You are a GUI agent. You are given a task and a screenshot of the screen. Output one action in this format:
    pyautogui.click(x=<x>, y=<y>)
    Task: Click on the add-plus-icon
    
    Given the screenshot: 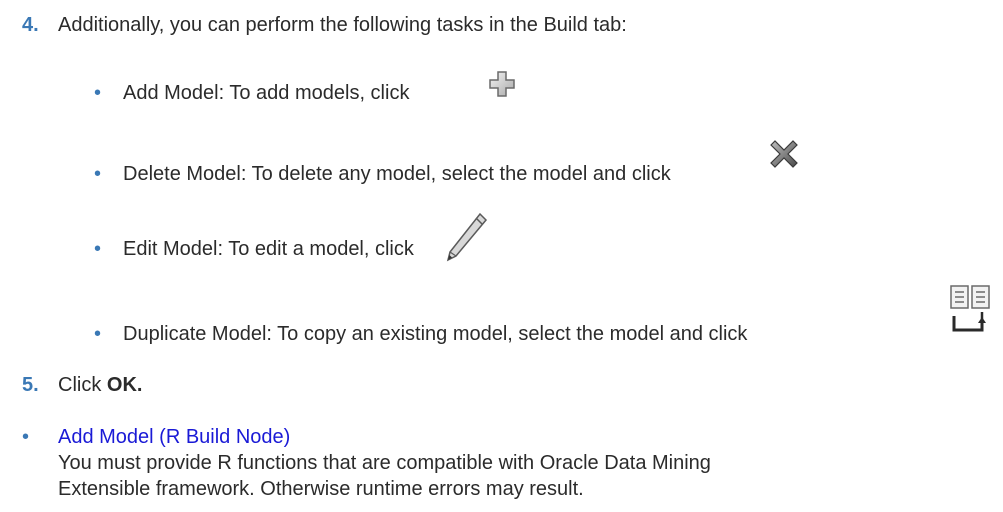 What is the action you would take?
    pyautogui.click(x=502, y=87)
    